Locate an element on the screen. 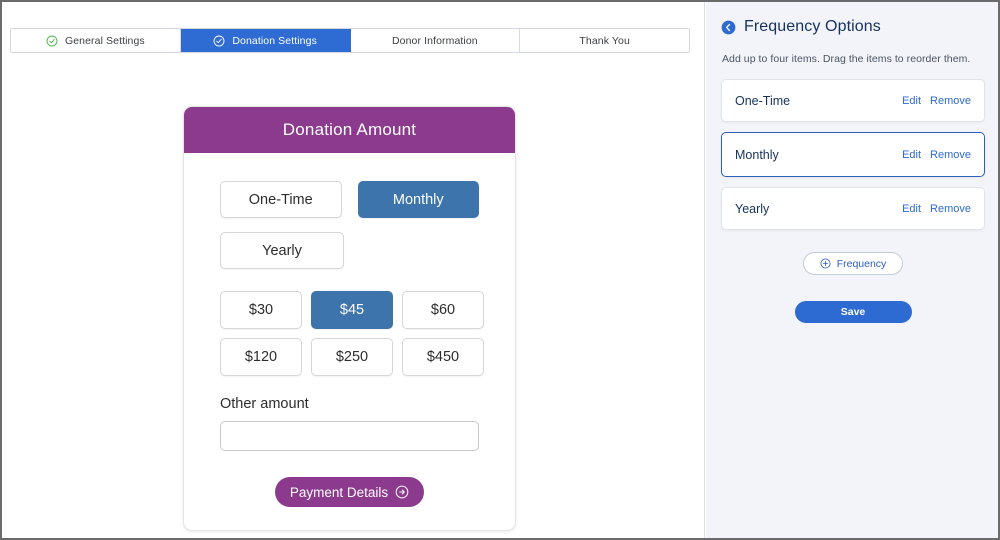 Image resolution: width=1000 pixels, height=540 pixels. frequency-option-monthly: Monthly is located at coordinates (418, 199).